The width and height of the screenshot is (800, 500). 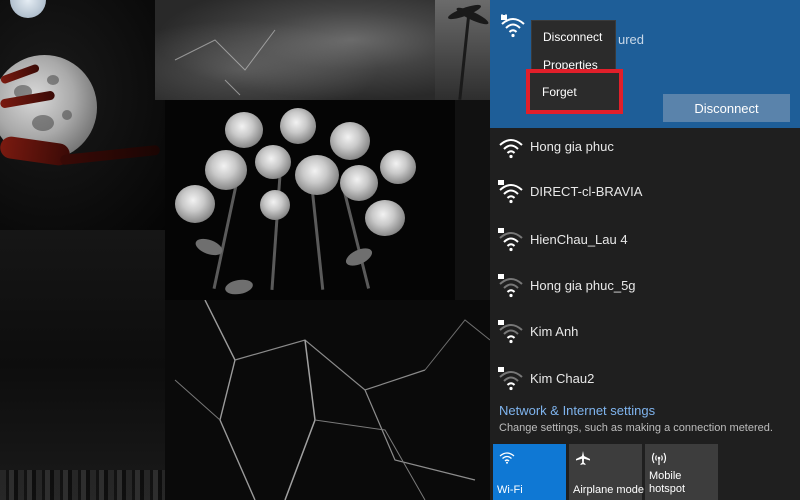 I want to click on orb-light, so click(x=28, y=9).